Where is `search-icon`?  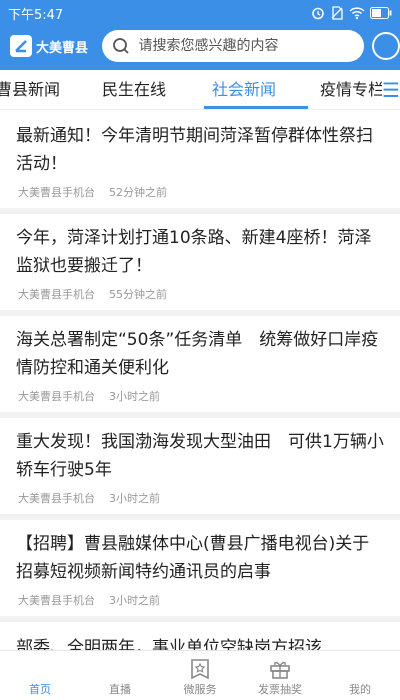
search-icon is located at coordinates (121, 46).